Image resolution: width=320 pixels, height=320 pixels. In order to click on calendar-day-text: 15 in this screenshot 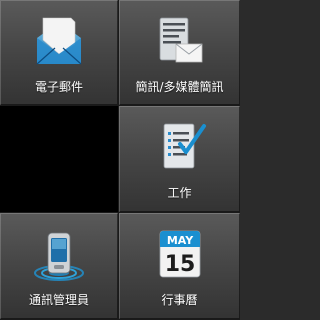, I will do `click(179, 264)`.